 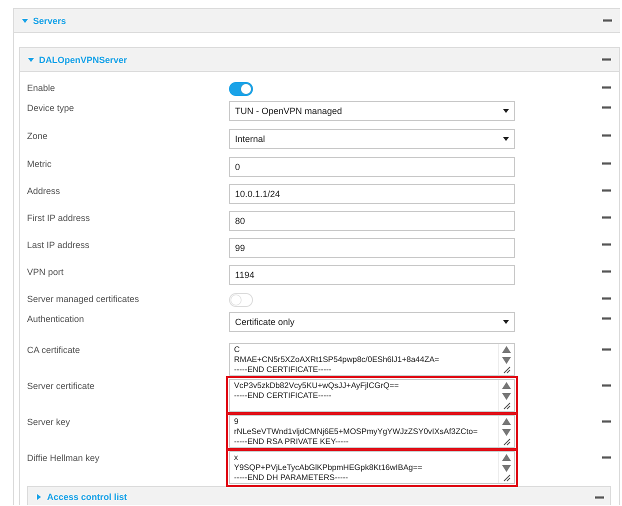 I want to click on text-line: Y9SQP+PVjLeTycAbGlKPbpmHEGpk8Kt16wIBAg==, so click(x=329, y=468).